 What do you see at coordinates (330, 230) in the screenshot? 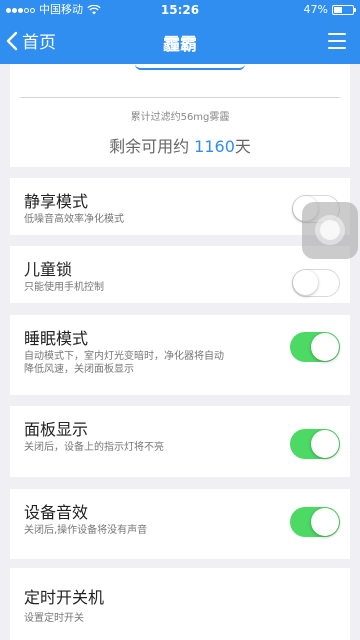
I see `assistive-touch-button` at bounding box center [330, 230].